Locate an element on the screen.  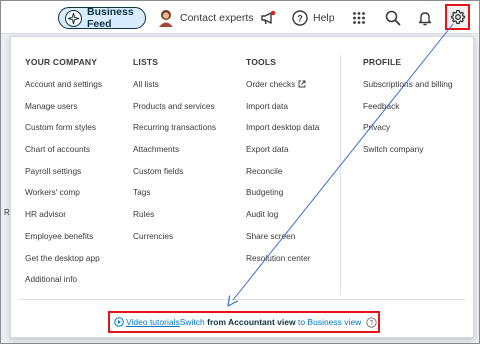
menu-item-import-desktop-data: Import desktop data is located at coordinates (282, 133).